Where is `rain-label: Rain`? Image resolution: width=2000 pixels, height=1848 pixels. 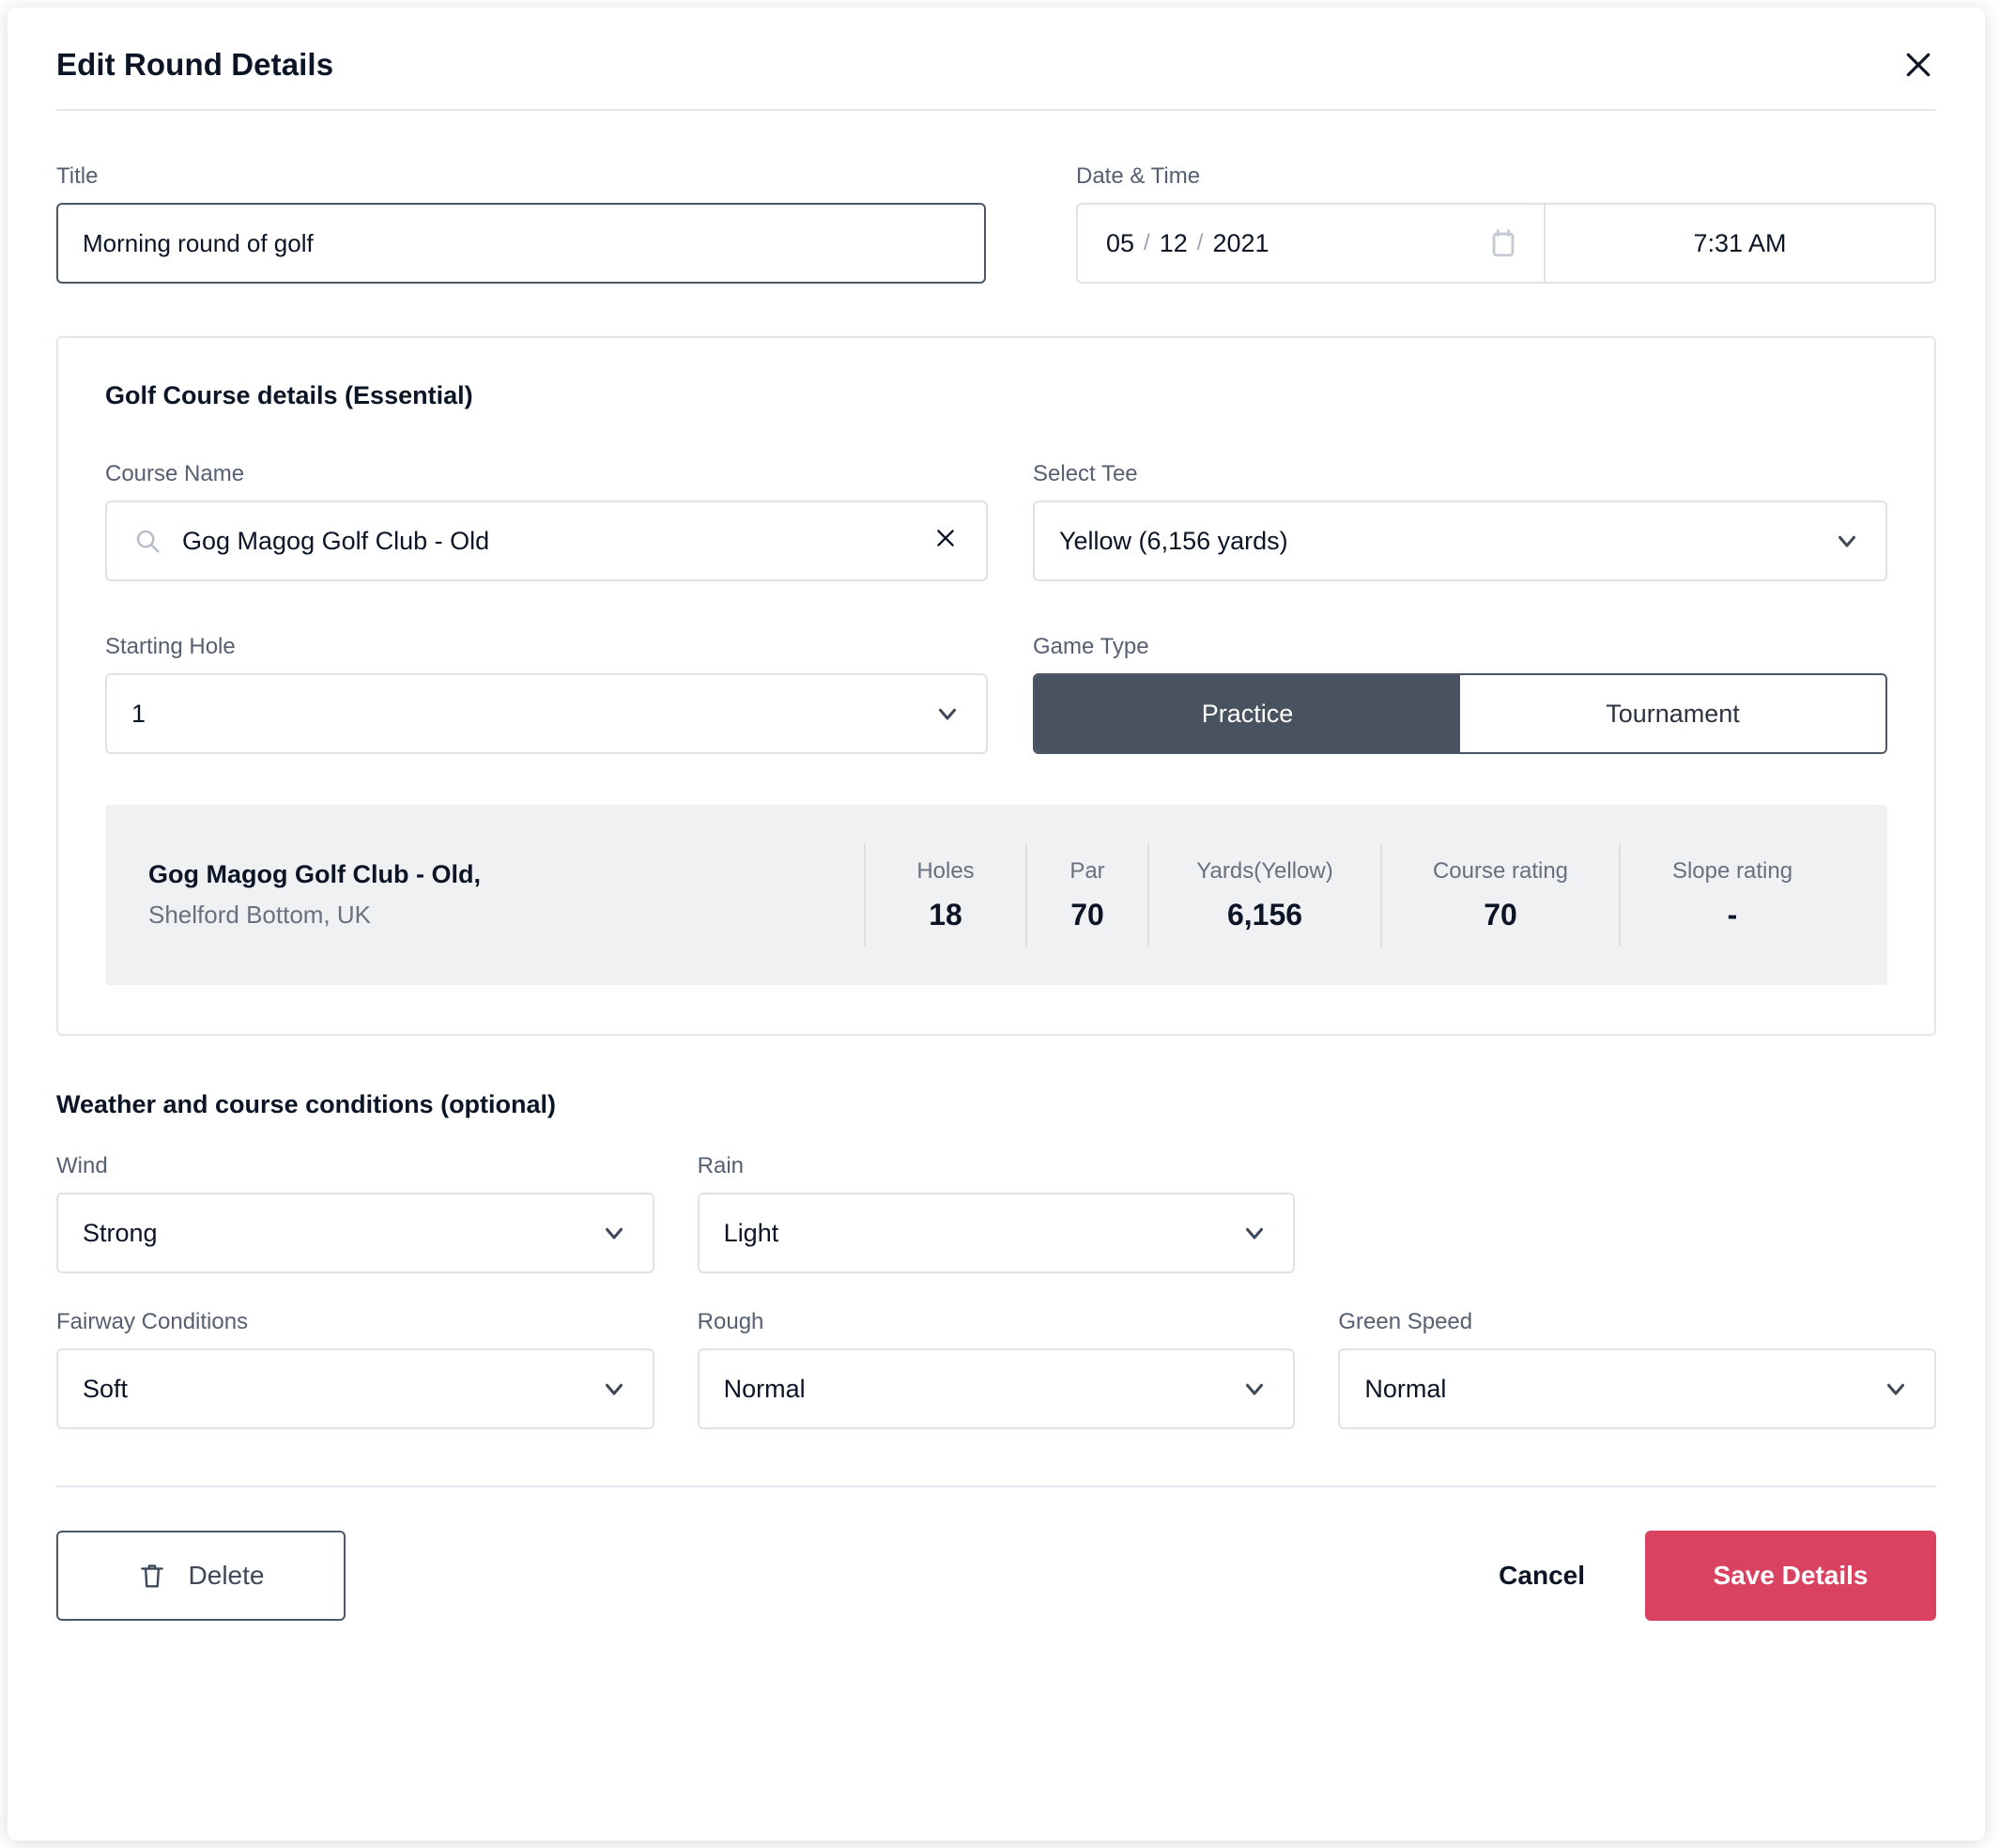
rain-label: Rain is located at coordinates (721, 1165).